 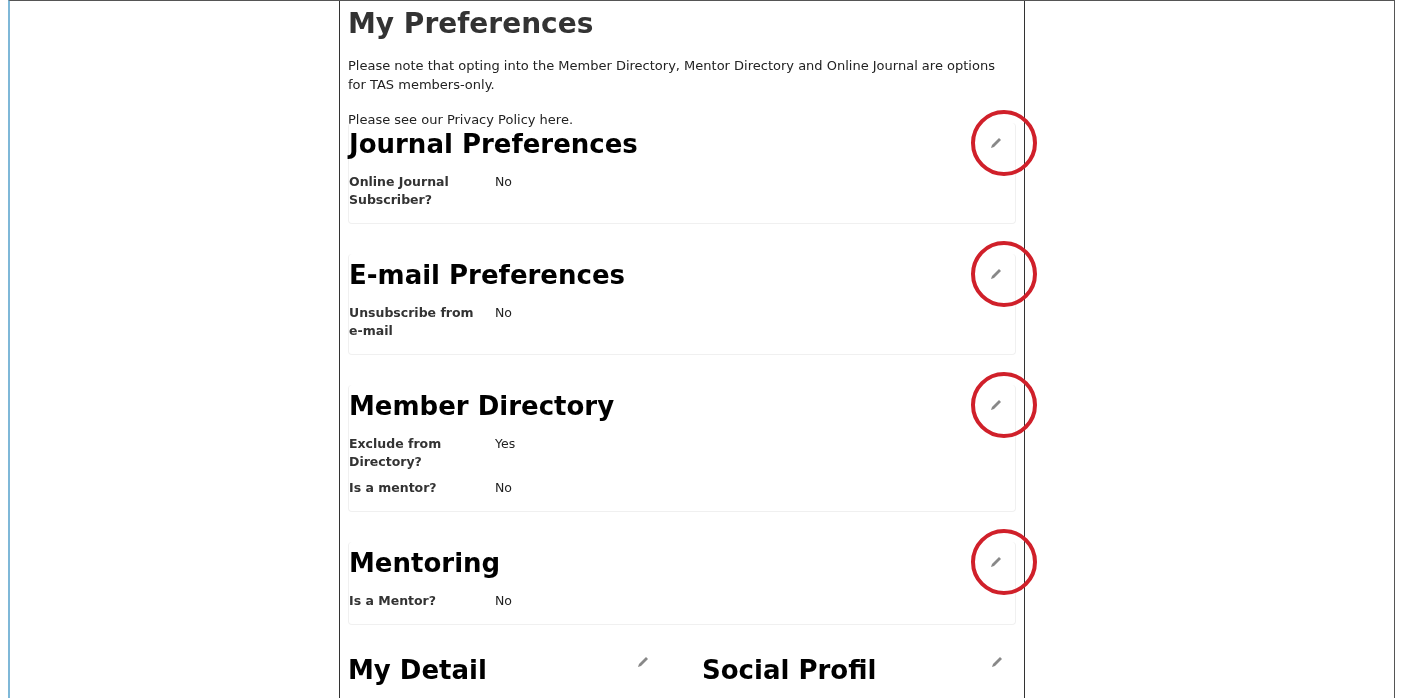 I want to click on field-label: Online Journal Subscriber?, so click(x=399, y=191).